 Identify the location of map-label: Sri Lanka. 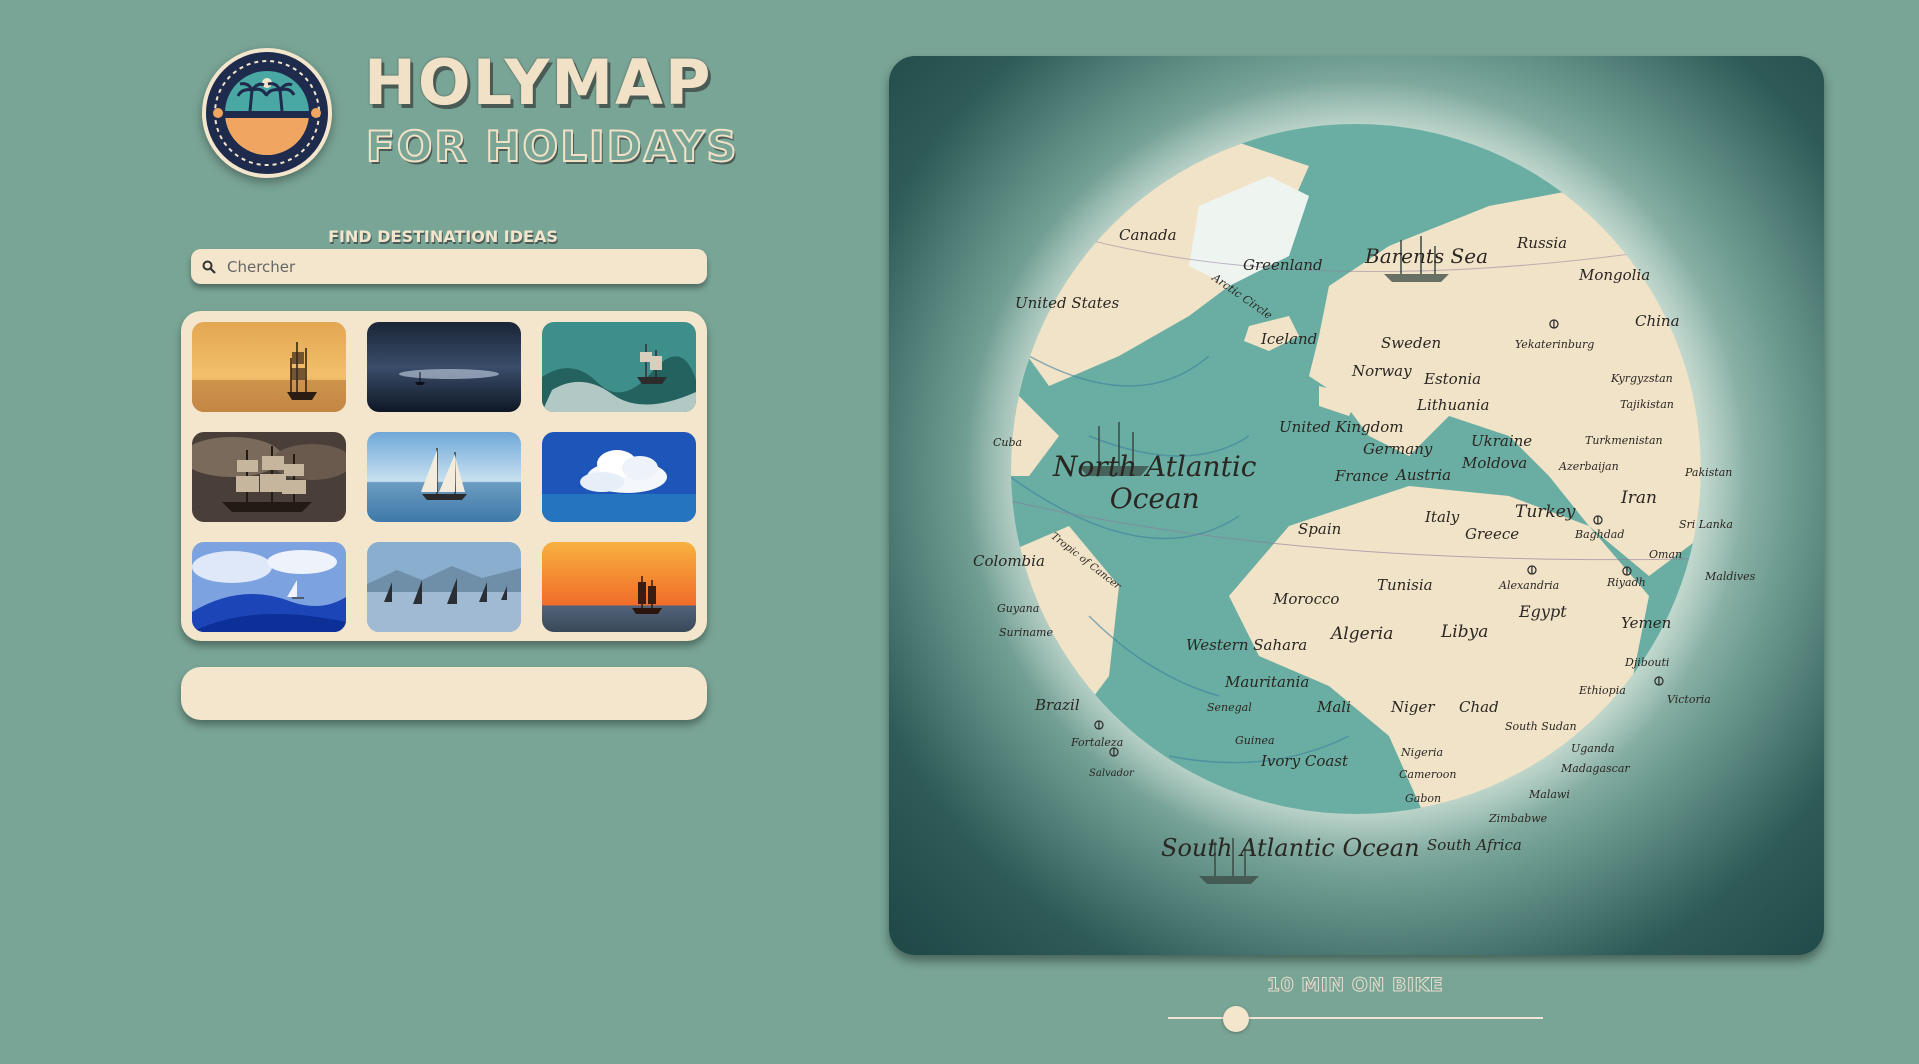
(1706, 524).